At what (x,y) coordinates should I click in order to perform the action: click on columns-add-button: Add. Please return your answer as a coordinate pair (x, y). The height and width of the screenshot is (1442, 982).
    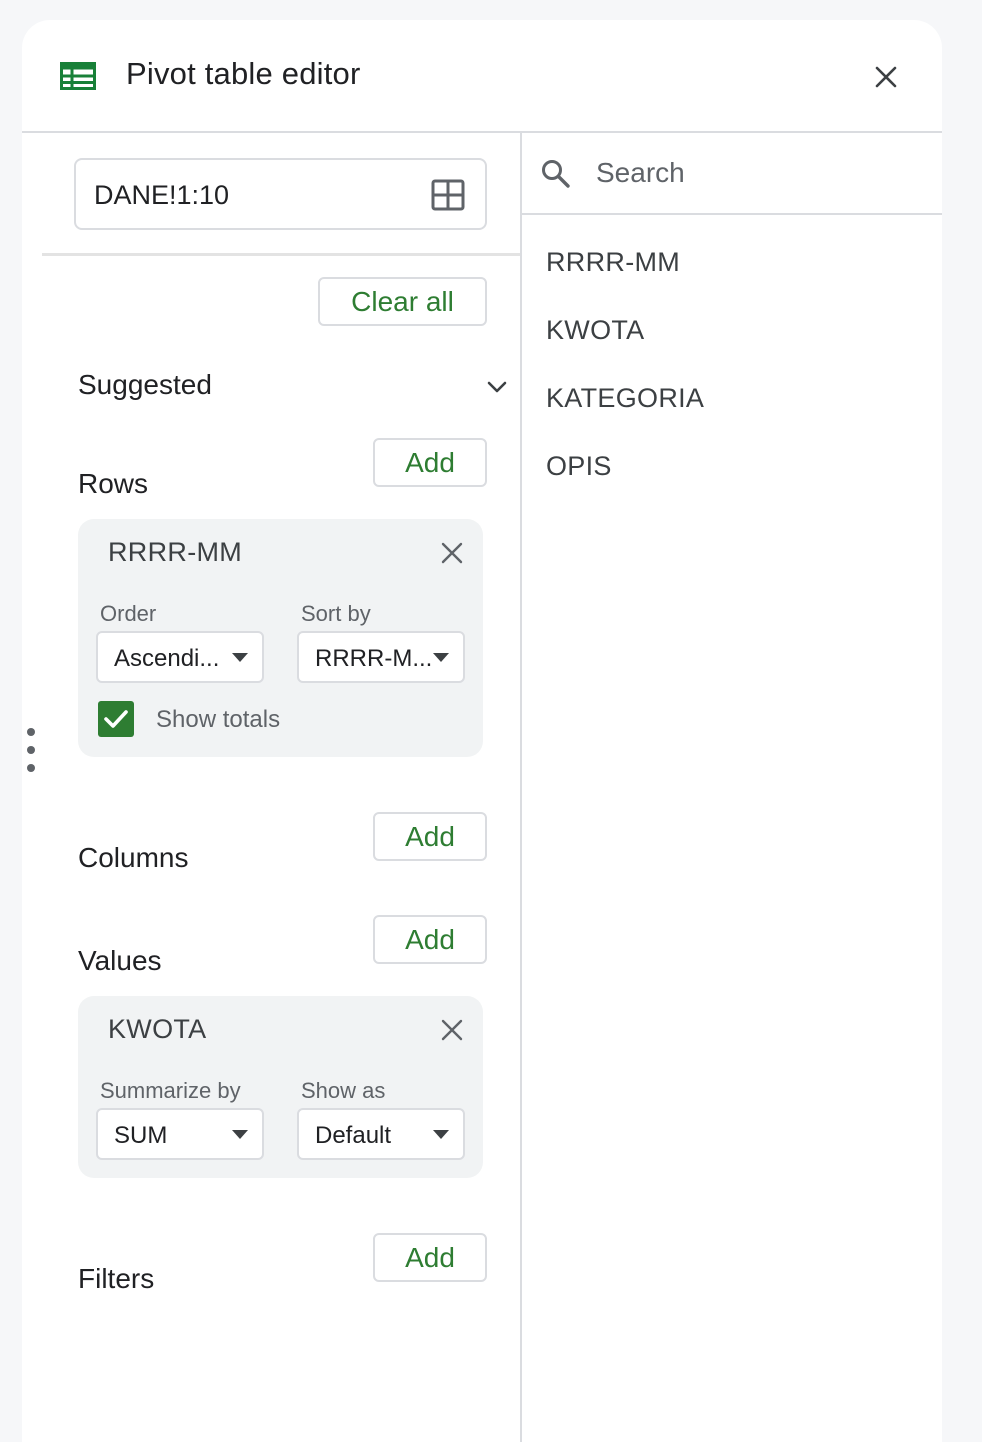
    Looking at the image, I should click on (430, 836).